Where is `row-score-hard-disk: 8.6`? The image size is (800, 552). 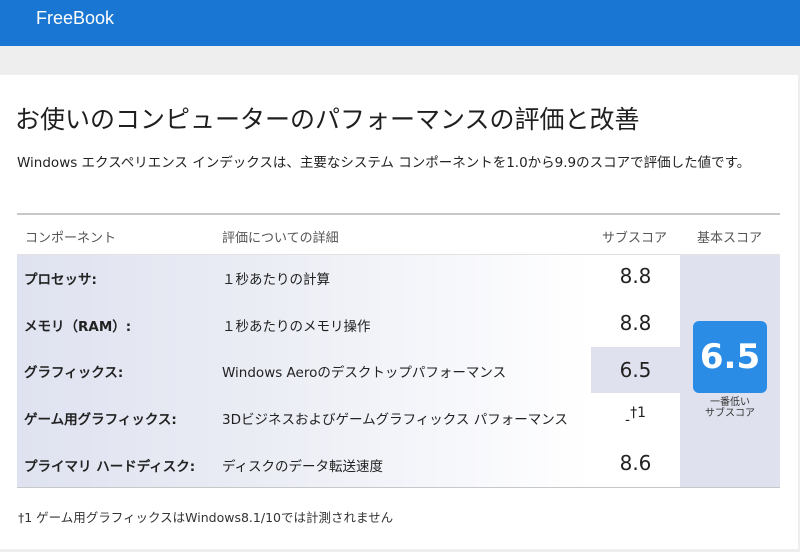
row-score-hard-disk: 8.6 is located at coordinates (635, 463).